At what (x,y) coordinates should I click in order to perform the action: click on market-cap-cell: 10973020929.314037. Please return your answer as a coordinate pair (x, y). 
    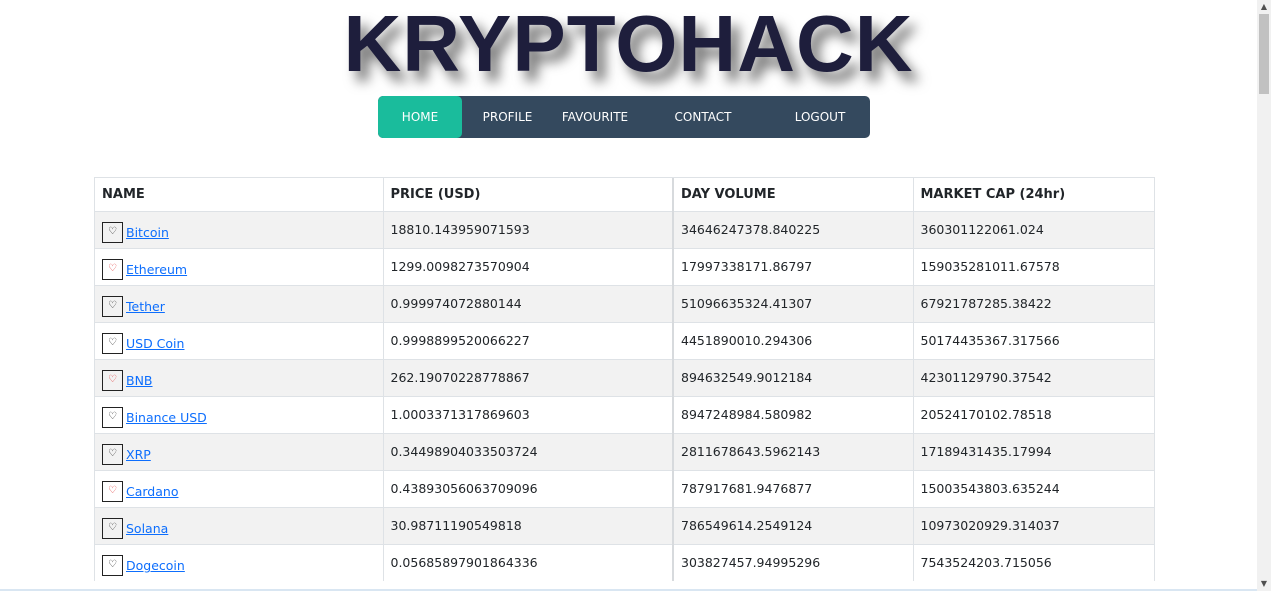
    Looking at the image, I should click on (1033, 525).